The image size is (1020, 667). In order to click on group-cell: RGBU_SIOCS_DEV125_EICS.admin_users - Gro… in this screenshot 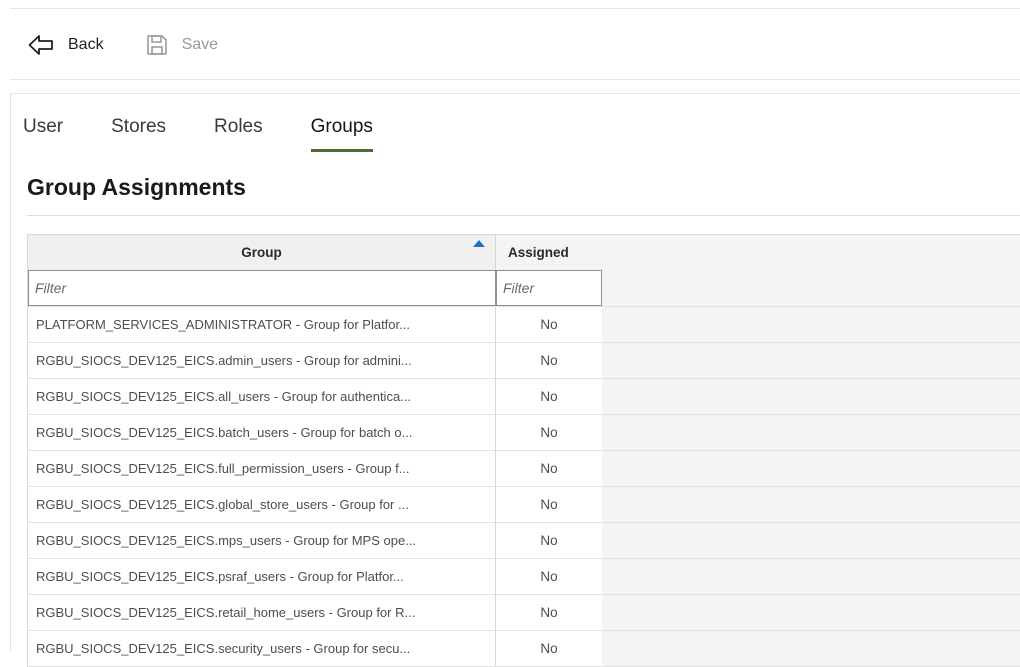, I will do `click(262, 360)`.